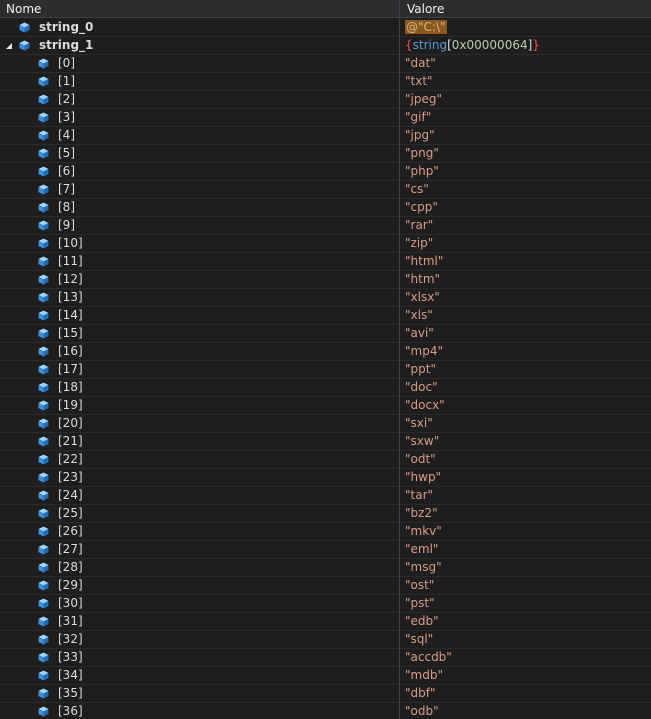 Image resolution: width=651 pixels, height=719 pixels. Describe the element at coordinates (526, 369) in the screenshot. I see `value-cell: "ppt"` at that location.